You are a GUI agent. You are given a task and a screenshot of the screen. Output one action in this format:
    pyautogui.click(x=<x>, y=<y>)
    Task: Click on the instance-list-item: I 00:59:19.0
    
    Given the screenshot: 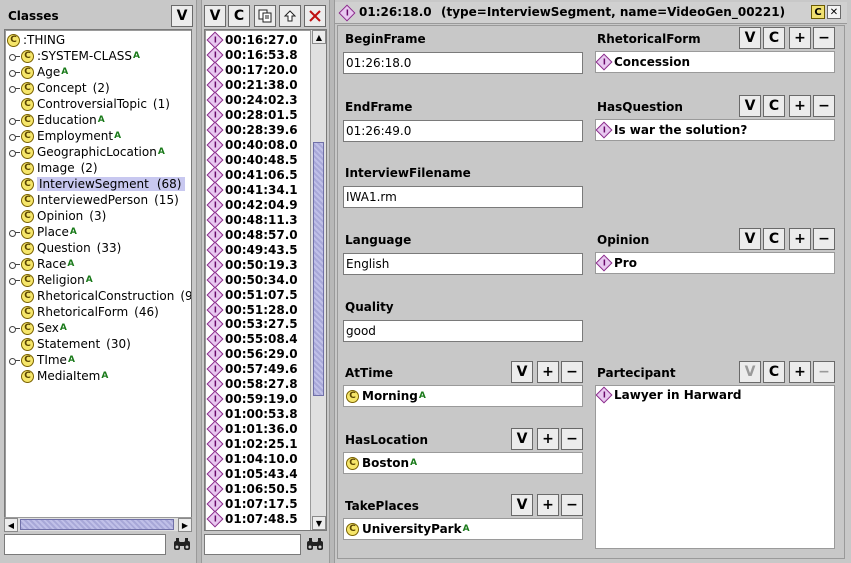 What is the action you would take?
    pyautogui.click(x=252, y=399)
    